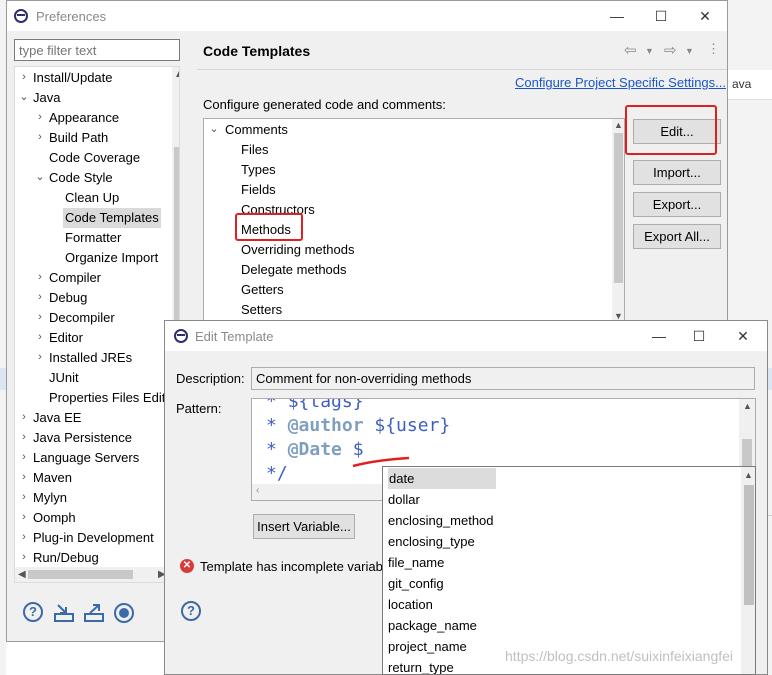 Image resolution: width=772 pixels, height=675 pixels. Describe the element at coordinates (52, 478) in the screenshot. I see `tree-item: Maven` at that location.